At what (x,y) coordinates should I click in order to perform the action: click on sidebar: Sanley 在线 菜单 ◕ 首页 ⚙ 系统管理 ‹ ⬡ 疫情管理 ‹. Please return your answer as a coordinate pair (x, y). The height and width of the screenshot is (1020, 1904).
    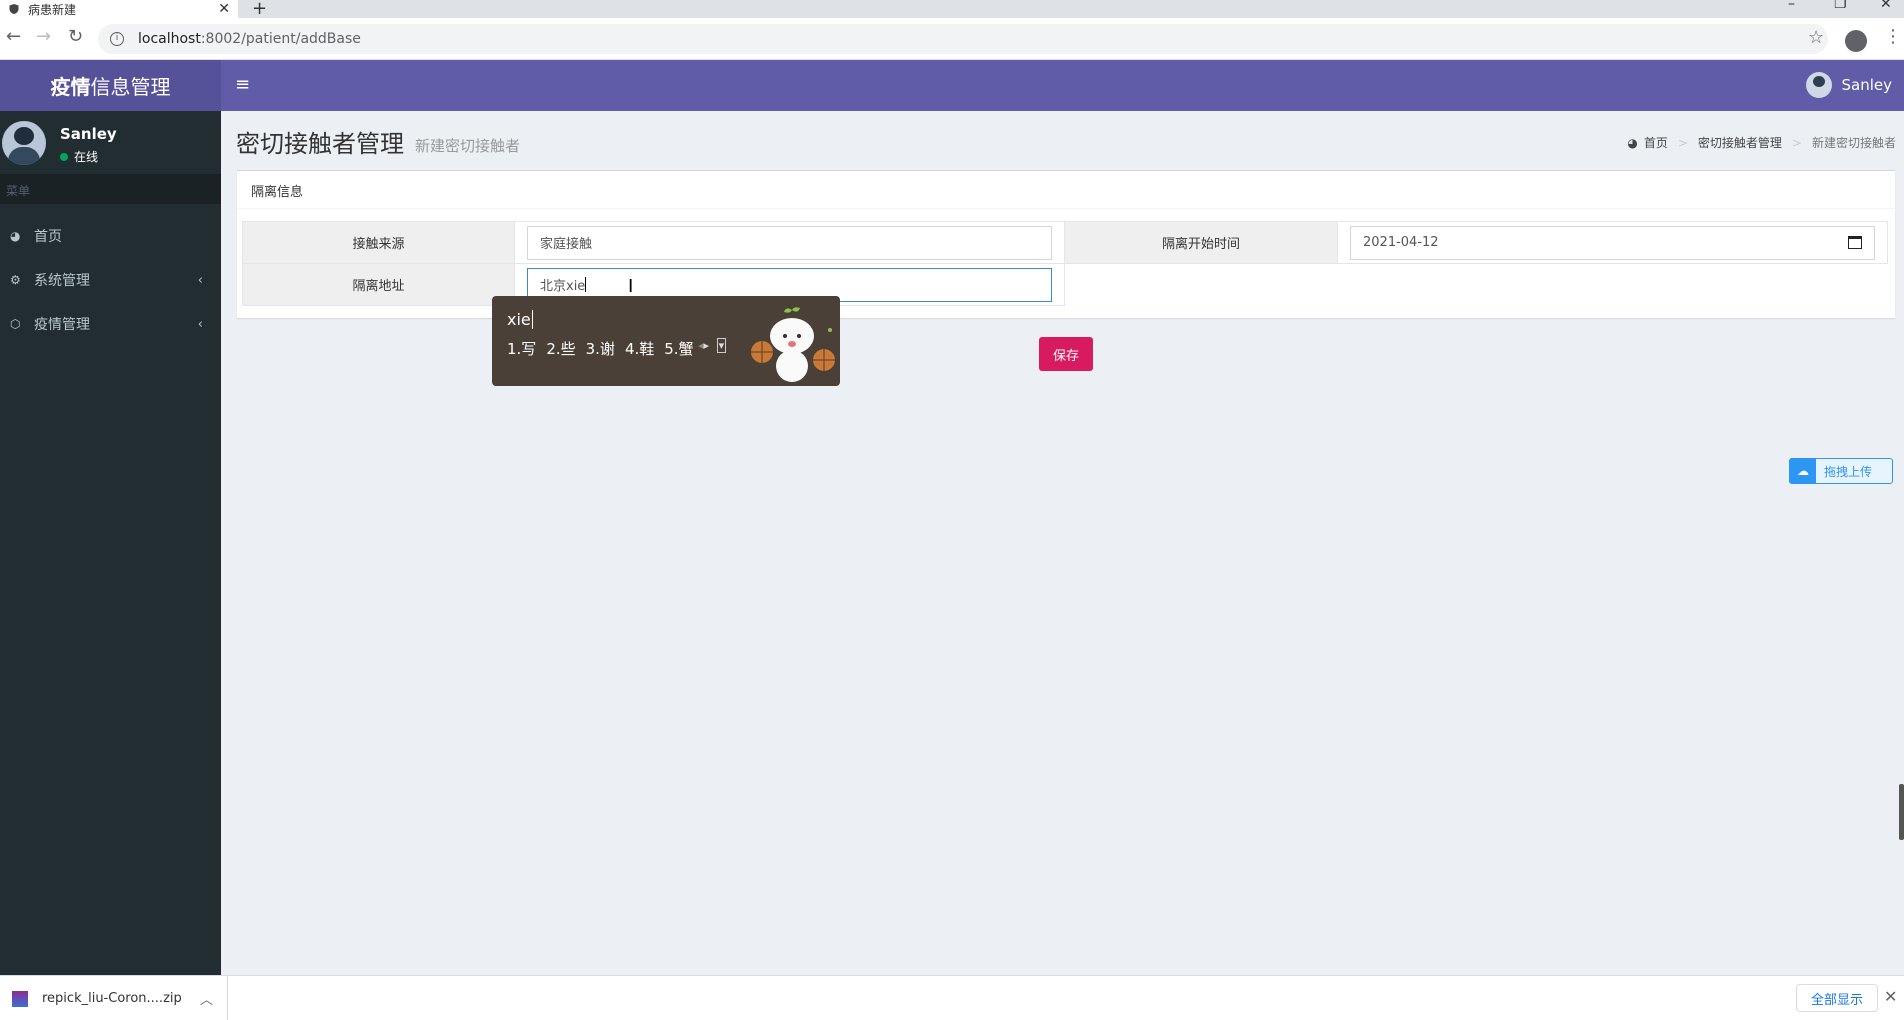
    Looking at the image, I should click on (110, 543).